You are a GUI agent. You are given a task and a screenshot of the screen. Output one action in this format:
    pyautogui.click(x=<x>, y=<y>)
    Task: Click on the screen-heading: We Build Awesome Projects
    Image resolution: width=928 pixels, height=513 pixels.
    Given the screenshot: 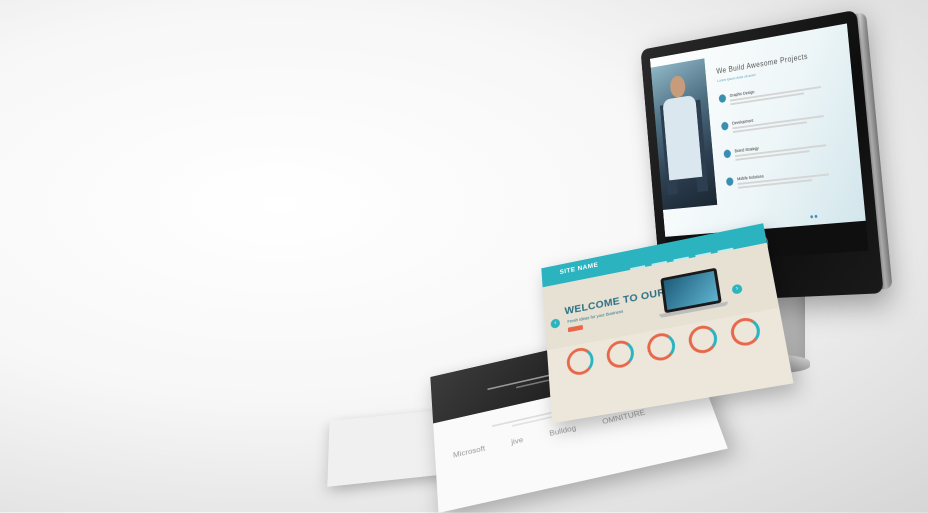 What is the action you would take?
    pyautogui.click(x=762, y=63)
    